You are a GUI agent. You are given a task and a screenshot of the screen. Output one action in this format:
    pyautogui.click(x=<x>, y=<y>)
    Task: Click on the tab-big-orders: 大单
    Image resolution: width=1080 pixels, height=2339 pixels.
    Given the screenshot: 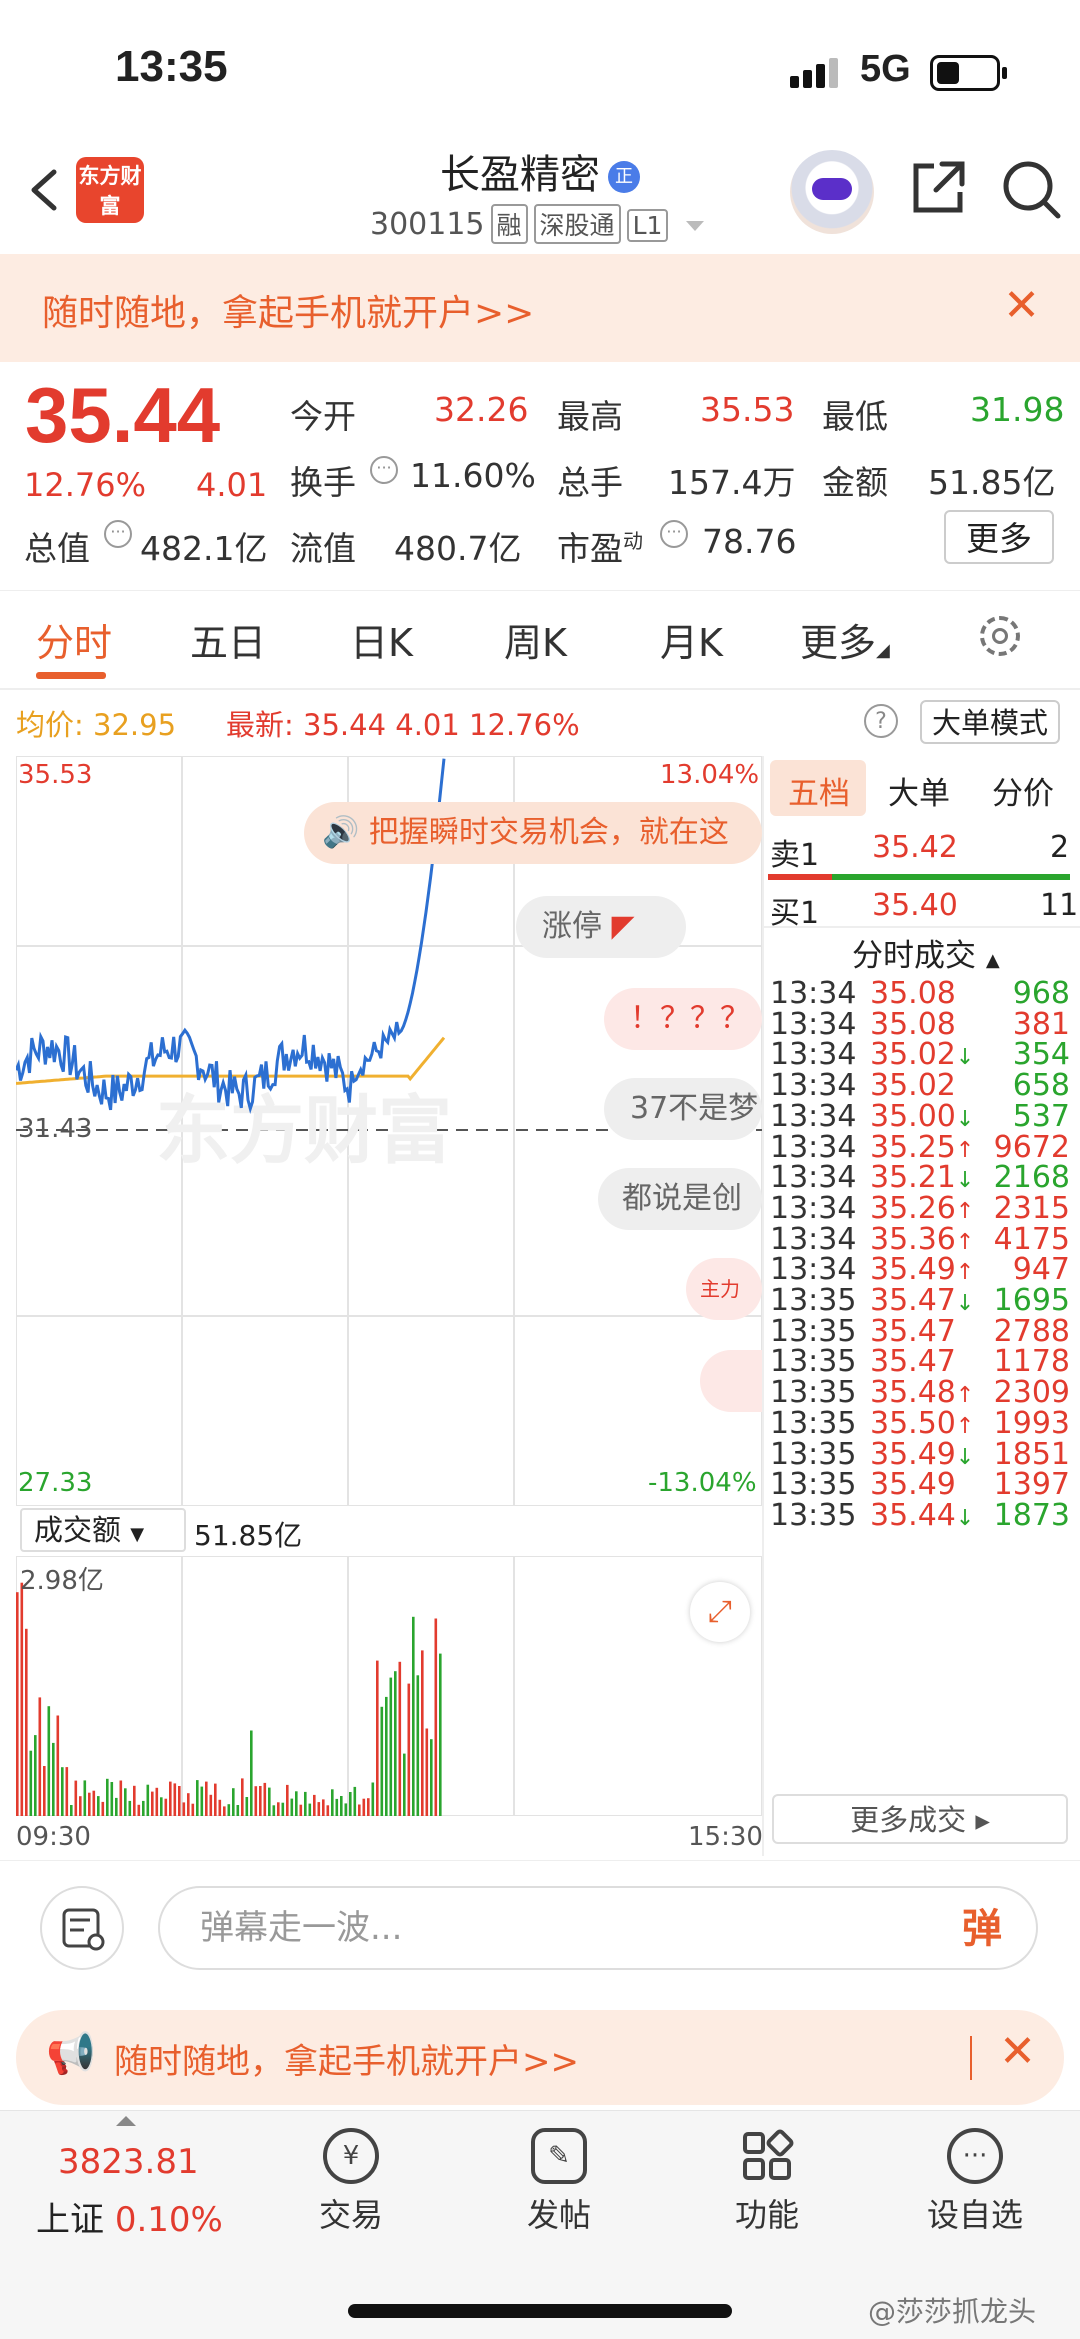 What is the action you would take?
    pyautogui.click(x=919, y=790)
    